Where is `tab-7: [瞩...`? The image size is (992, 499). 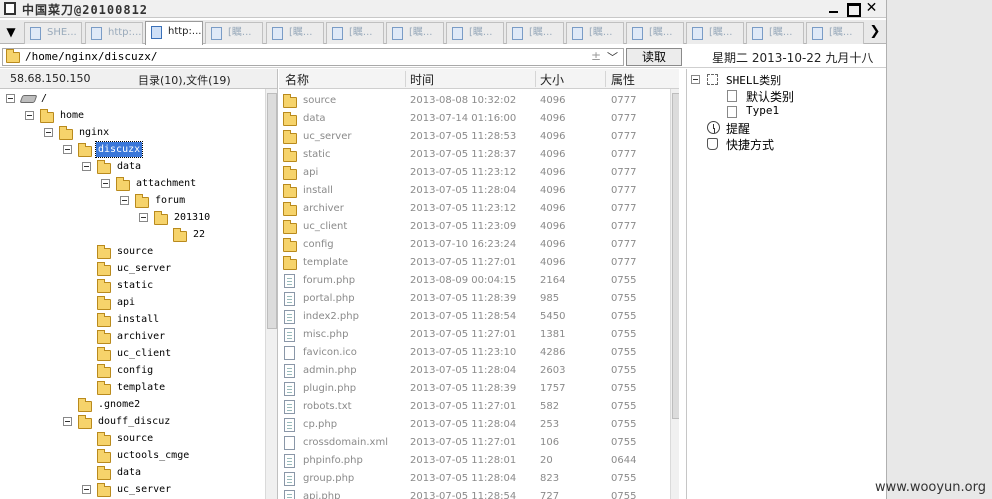
tab-7: [瞩... is located at coordinates (475, 33).